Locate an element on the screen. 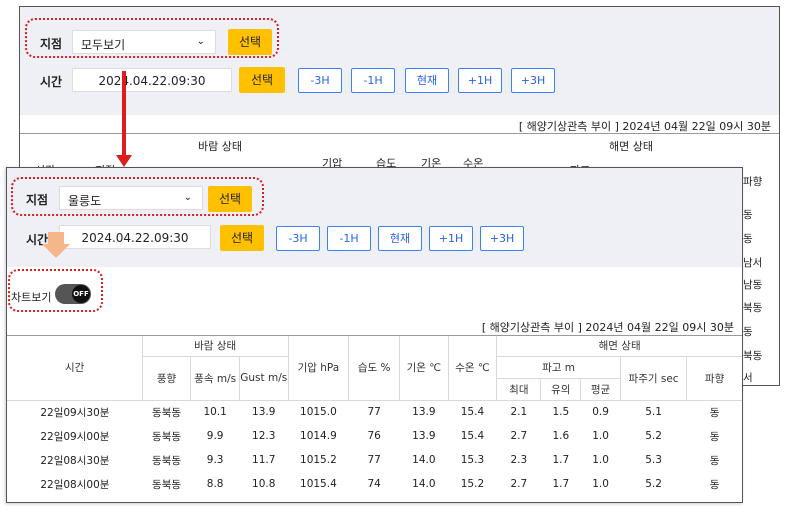  table-cell: 1.5 is located at coordinates (560, 412).